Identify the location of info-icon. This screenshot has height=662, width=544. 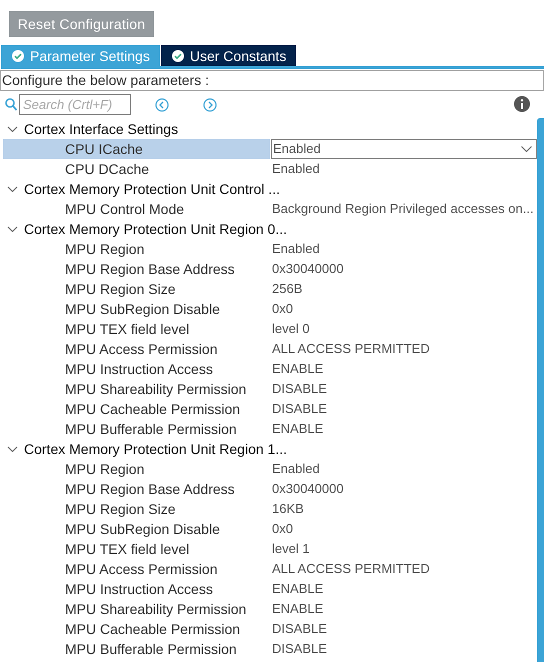
(522, 104).